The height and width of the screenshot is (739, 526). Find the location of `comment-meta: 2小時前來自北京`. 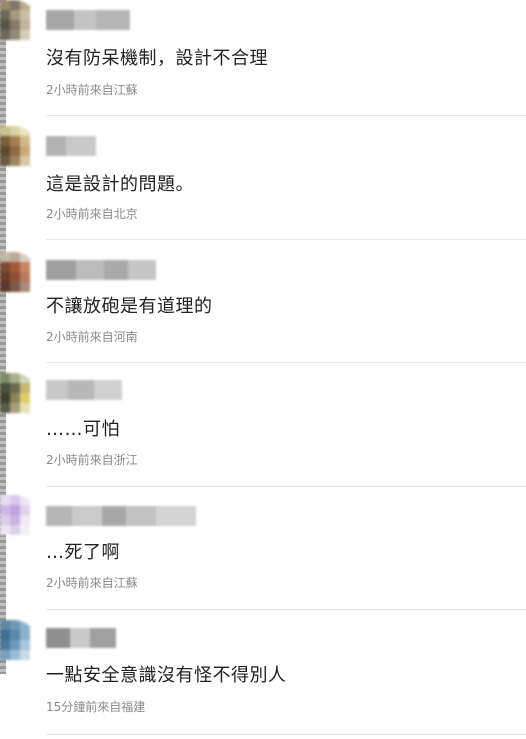

comment-meta: 2小時前來自北京 is located at coordinates (92, 214).